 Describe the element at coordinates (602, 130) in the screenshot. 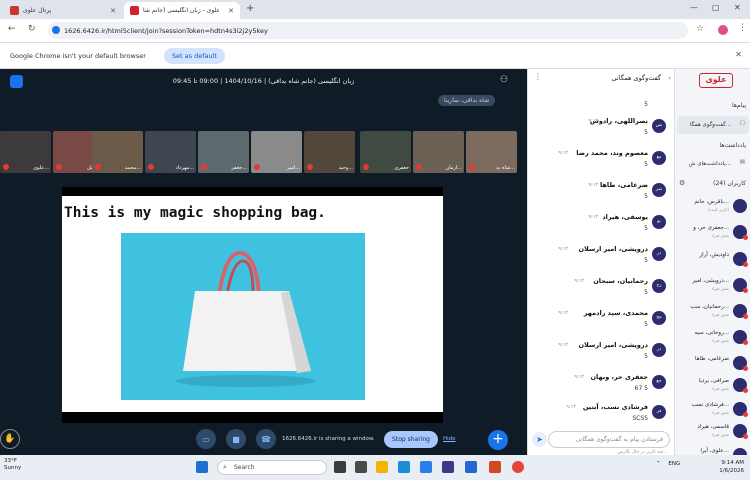

I see `chat-message: نص نصراللهی، رادوس ۹:۱۲ 5` at that location.